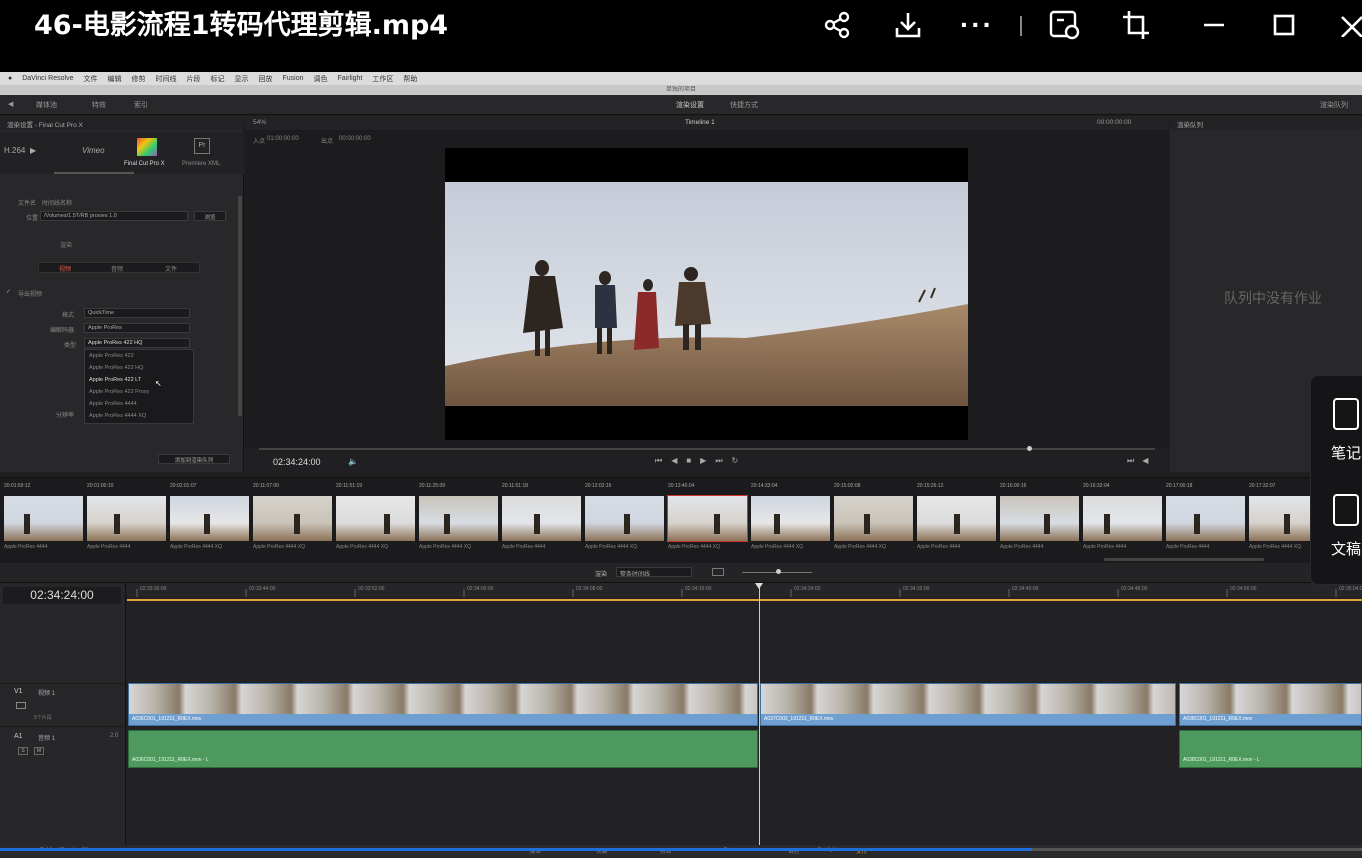  What do you see at coordinates (744, 600) in the screenshot?
I see `render-range-bar` at bounding box center [744, 600].